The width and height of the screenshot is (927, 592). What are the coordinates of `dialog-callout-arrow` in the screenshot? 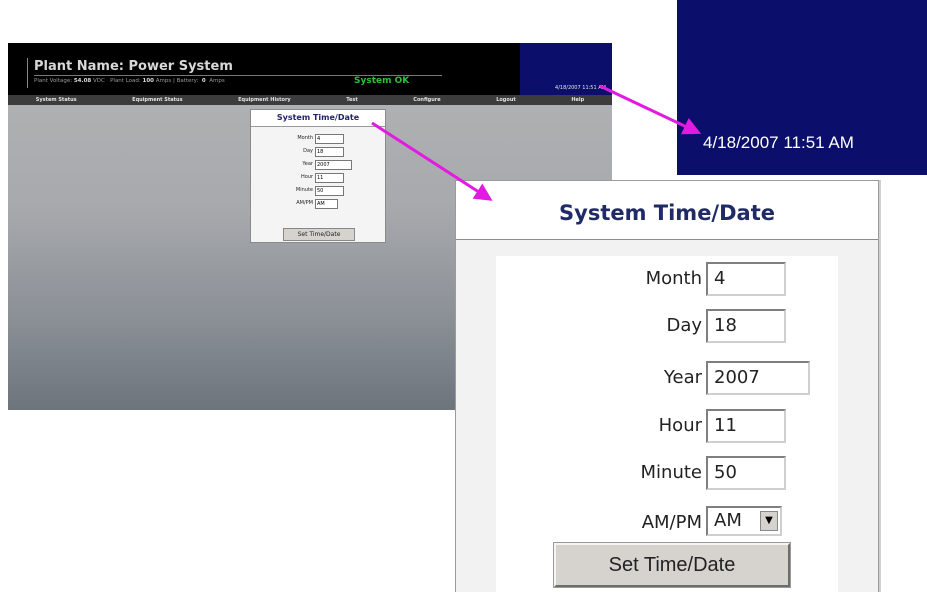 It's located at (432, 161).